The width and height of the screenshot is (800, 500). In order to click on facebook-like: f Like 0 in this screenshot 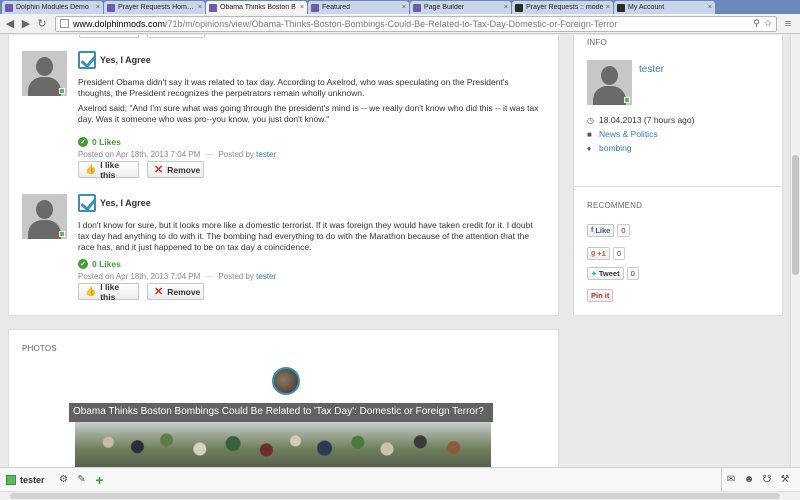, I will do `click(608, 230)`.